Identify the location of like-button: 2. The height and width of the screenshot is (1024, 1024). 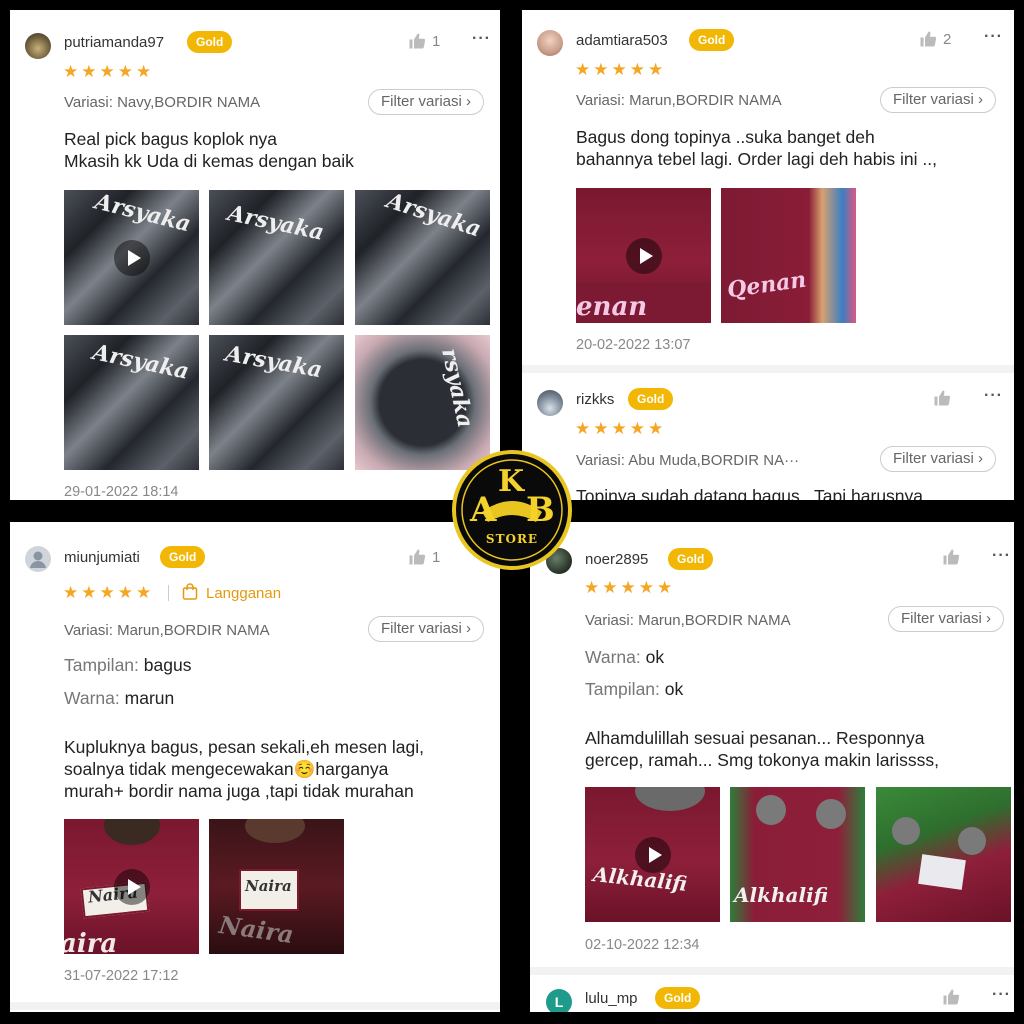
(935, 39).